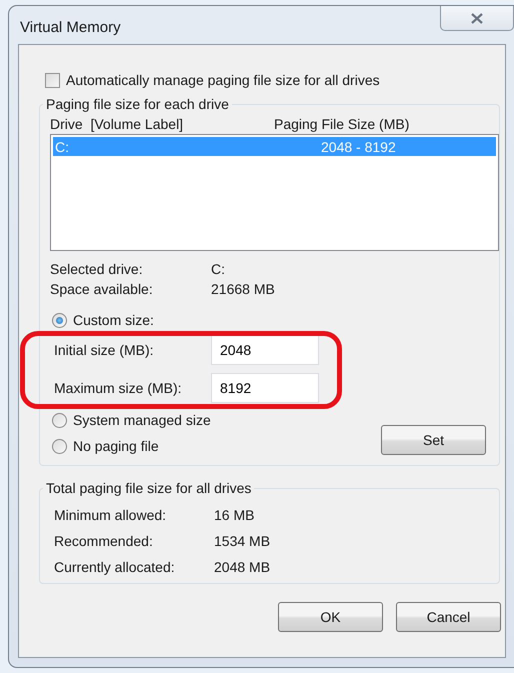 Image resolution: width=514 pixels, height=673 pixels. What do you see at coordinates (115, 567) in the screenshot?
I see `total-label: Currently allocated:` at bounding box center [115, 567].